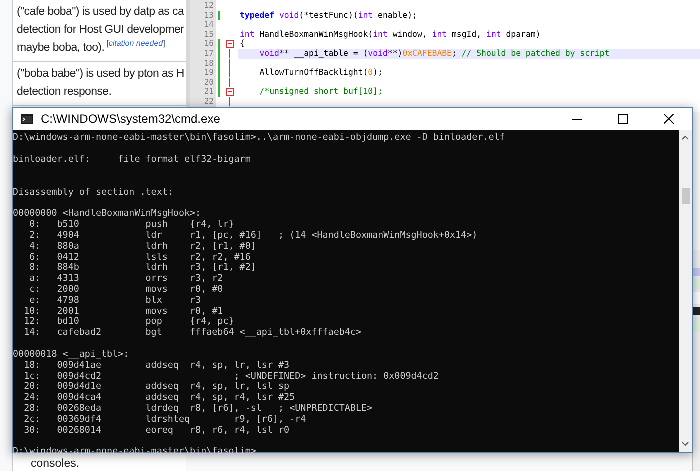  Describe the element at coordinates (71, 355) in the screenshot. I see `console-text: 00000018 <__api_tbl>:` at that location.